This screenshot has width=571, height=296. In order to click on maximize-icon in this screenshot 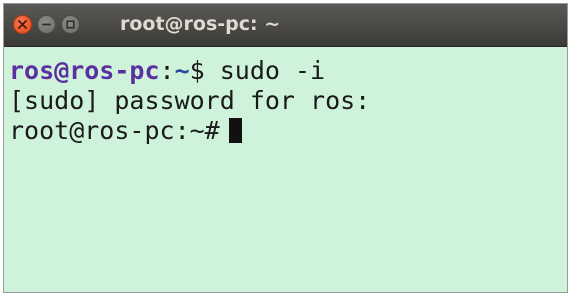, I will do `click(70, 24)`.